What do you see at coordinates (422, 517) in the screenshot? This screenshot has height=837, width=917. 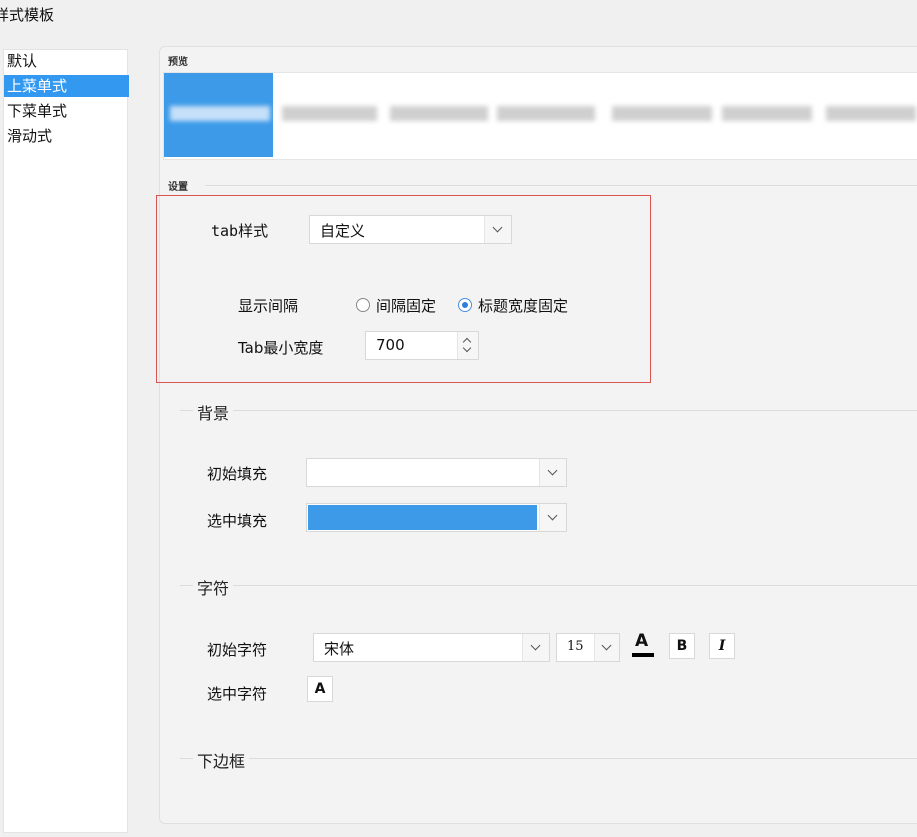 I see `selected-fill-swatch` at bounding box center [422, 517].